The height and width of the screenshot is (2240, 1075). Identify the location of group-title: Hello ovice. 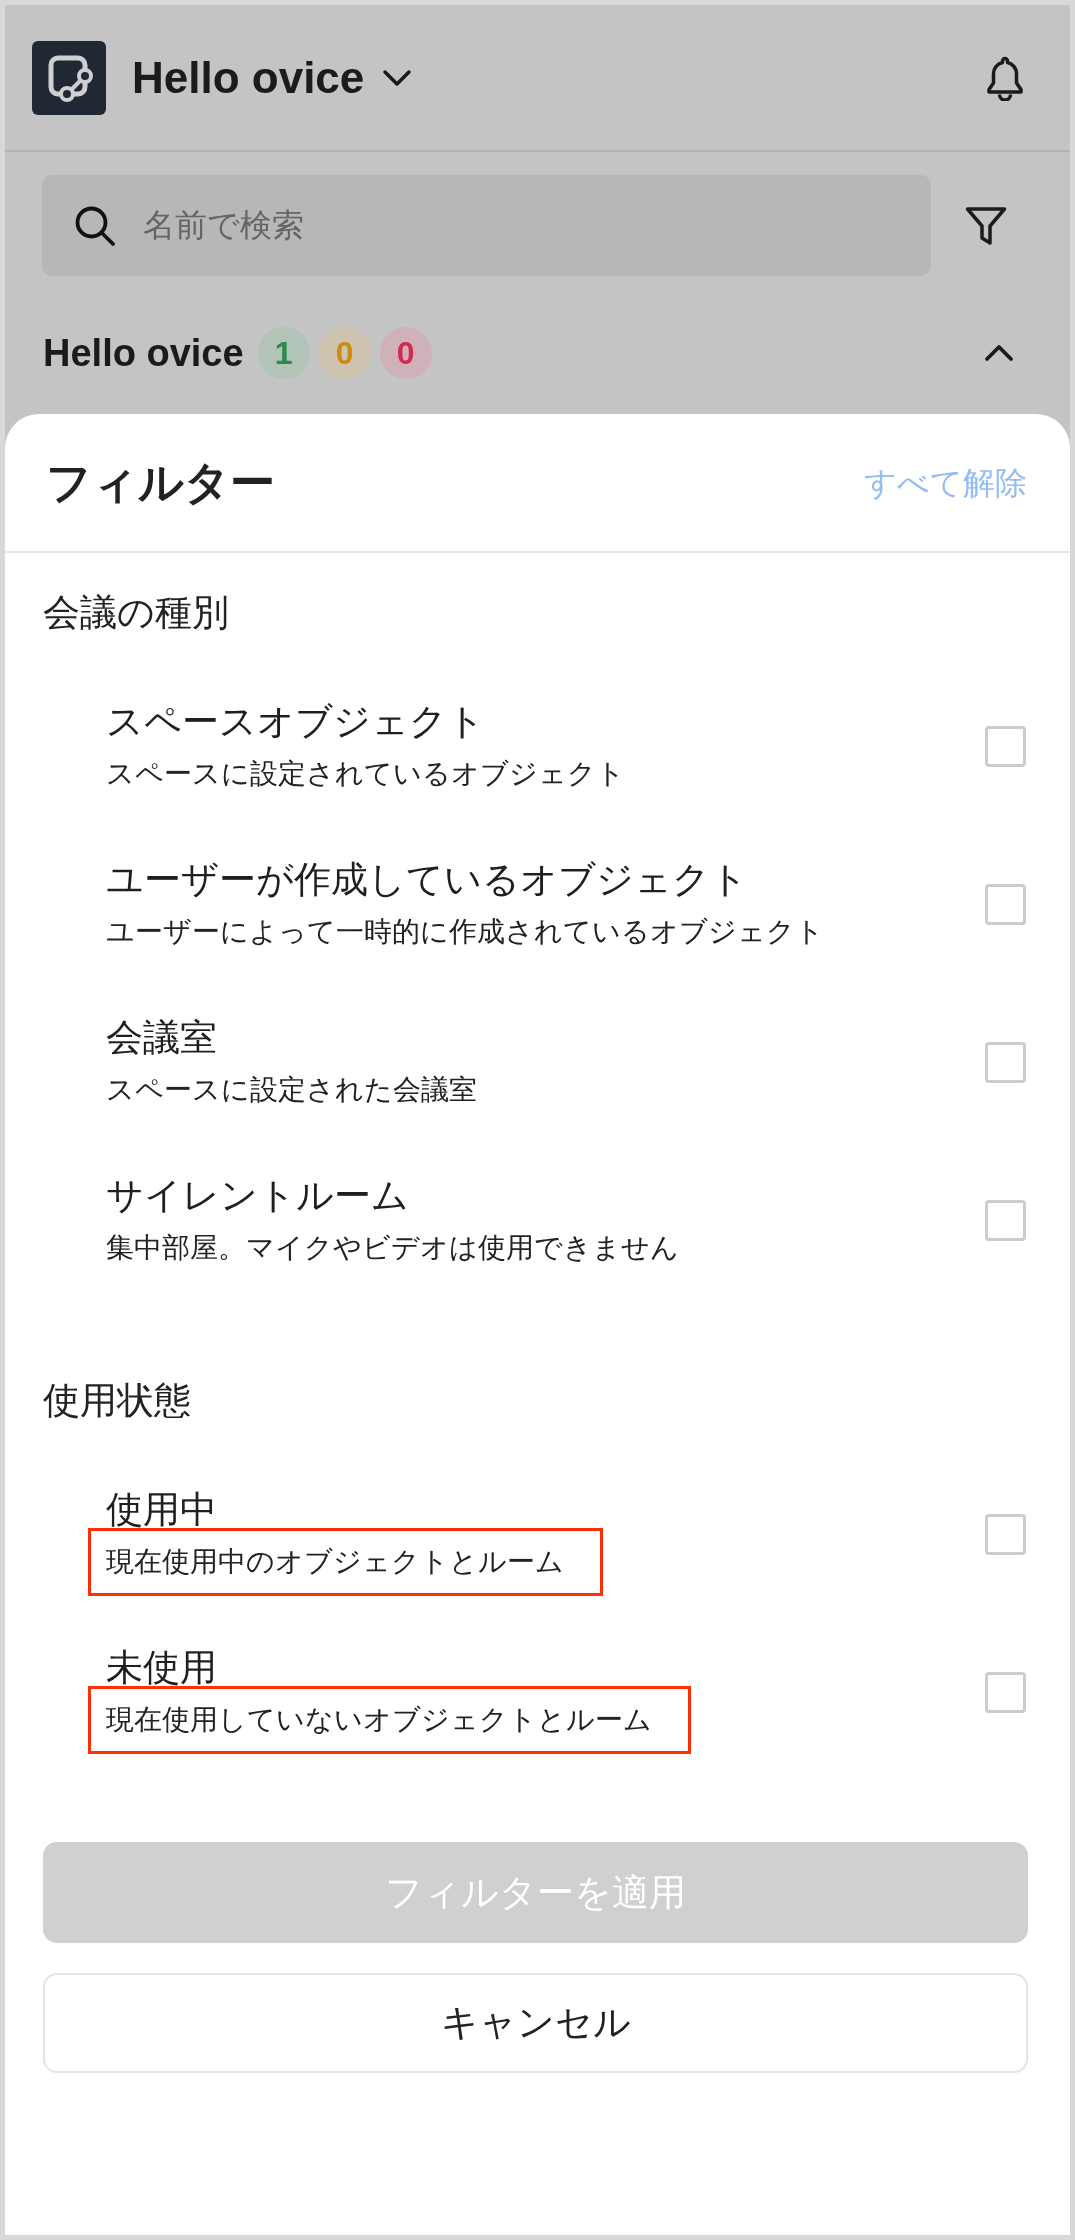
(143, 353).